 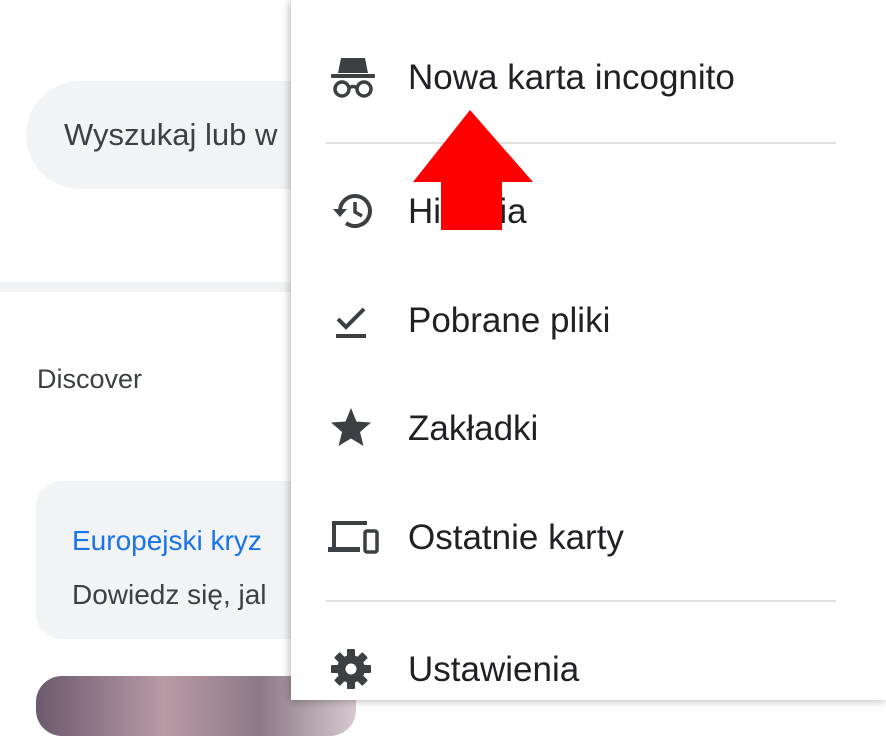 I want to click on menu-item-label: Ostatnie karty, so click(x=516, y=537).